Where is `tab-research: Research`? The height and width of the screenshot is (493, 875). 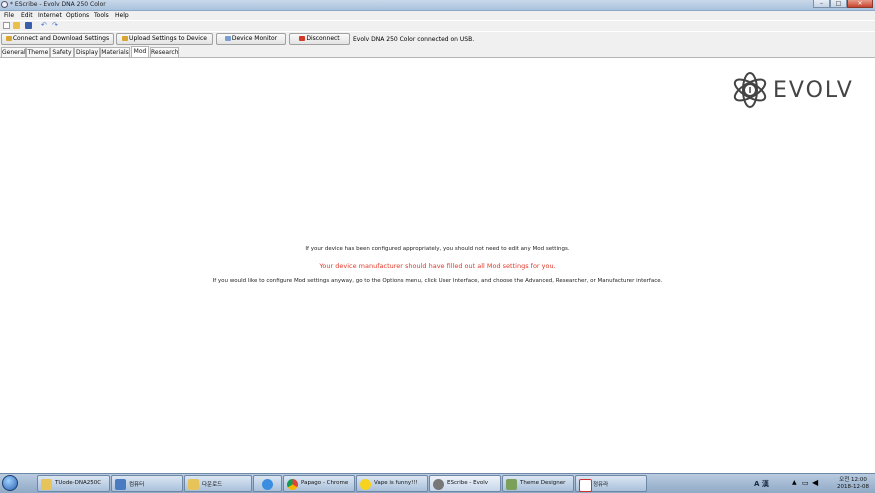 tab-research: Research is located at coordinates (164, 52).